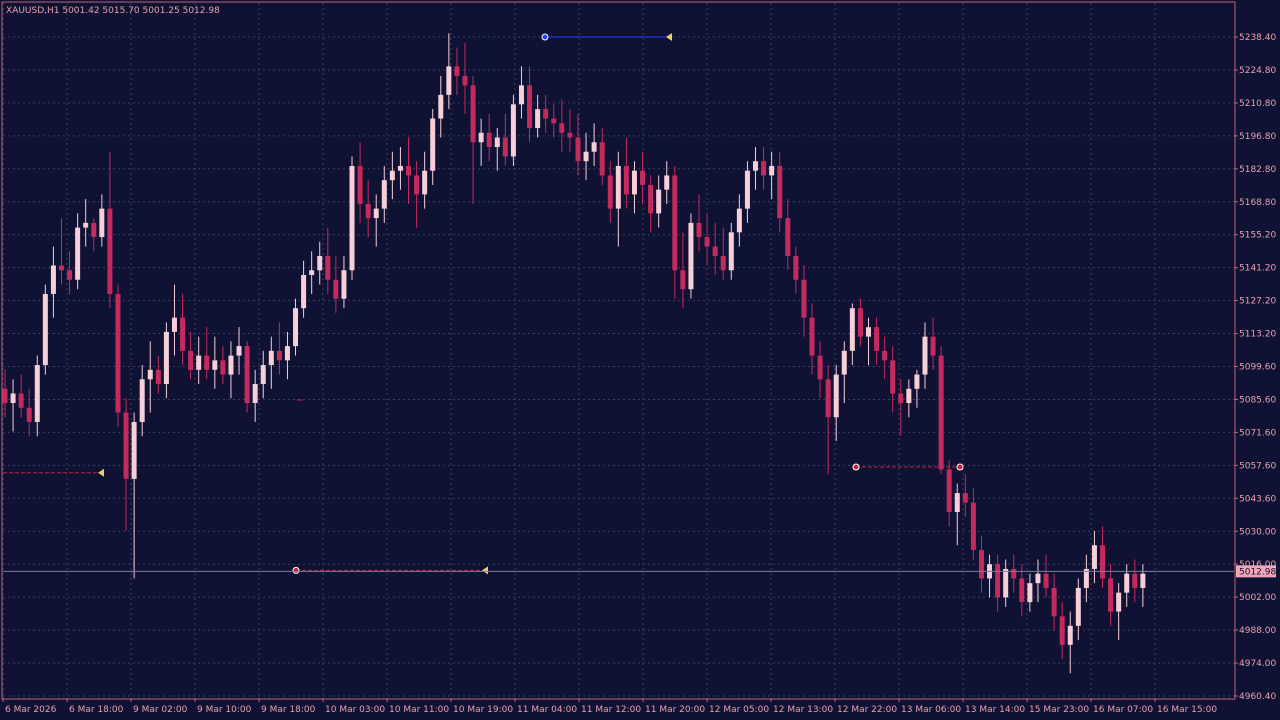 The height and width of the screenshot is (720, 1280). Describe the element at coordinates (960, 467) in the screenshot. I see `red-exit-marker` at that location.